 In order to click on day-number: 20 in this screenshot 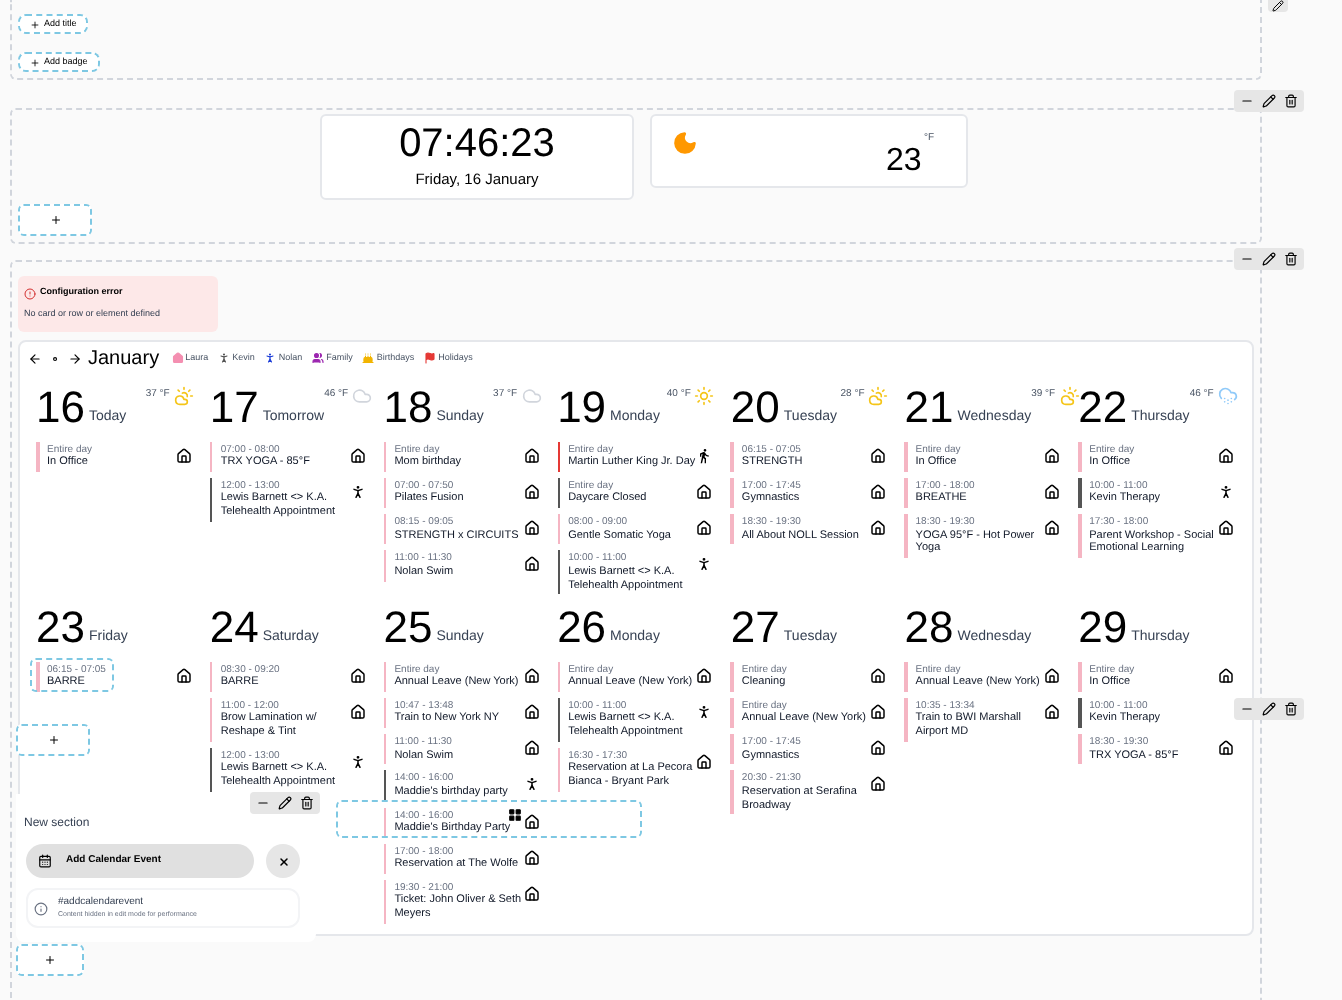, I will do `click(755, 408)`.